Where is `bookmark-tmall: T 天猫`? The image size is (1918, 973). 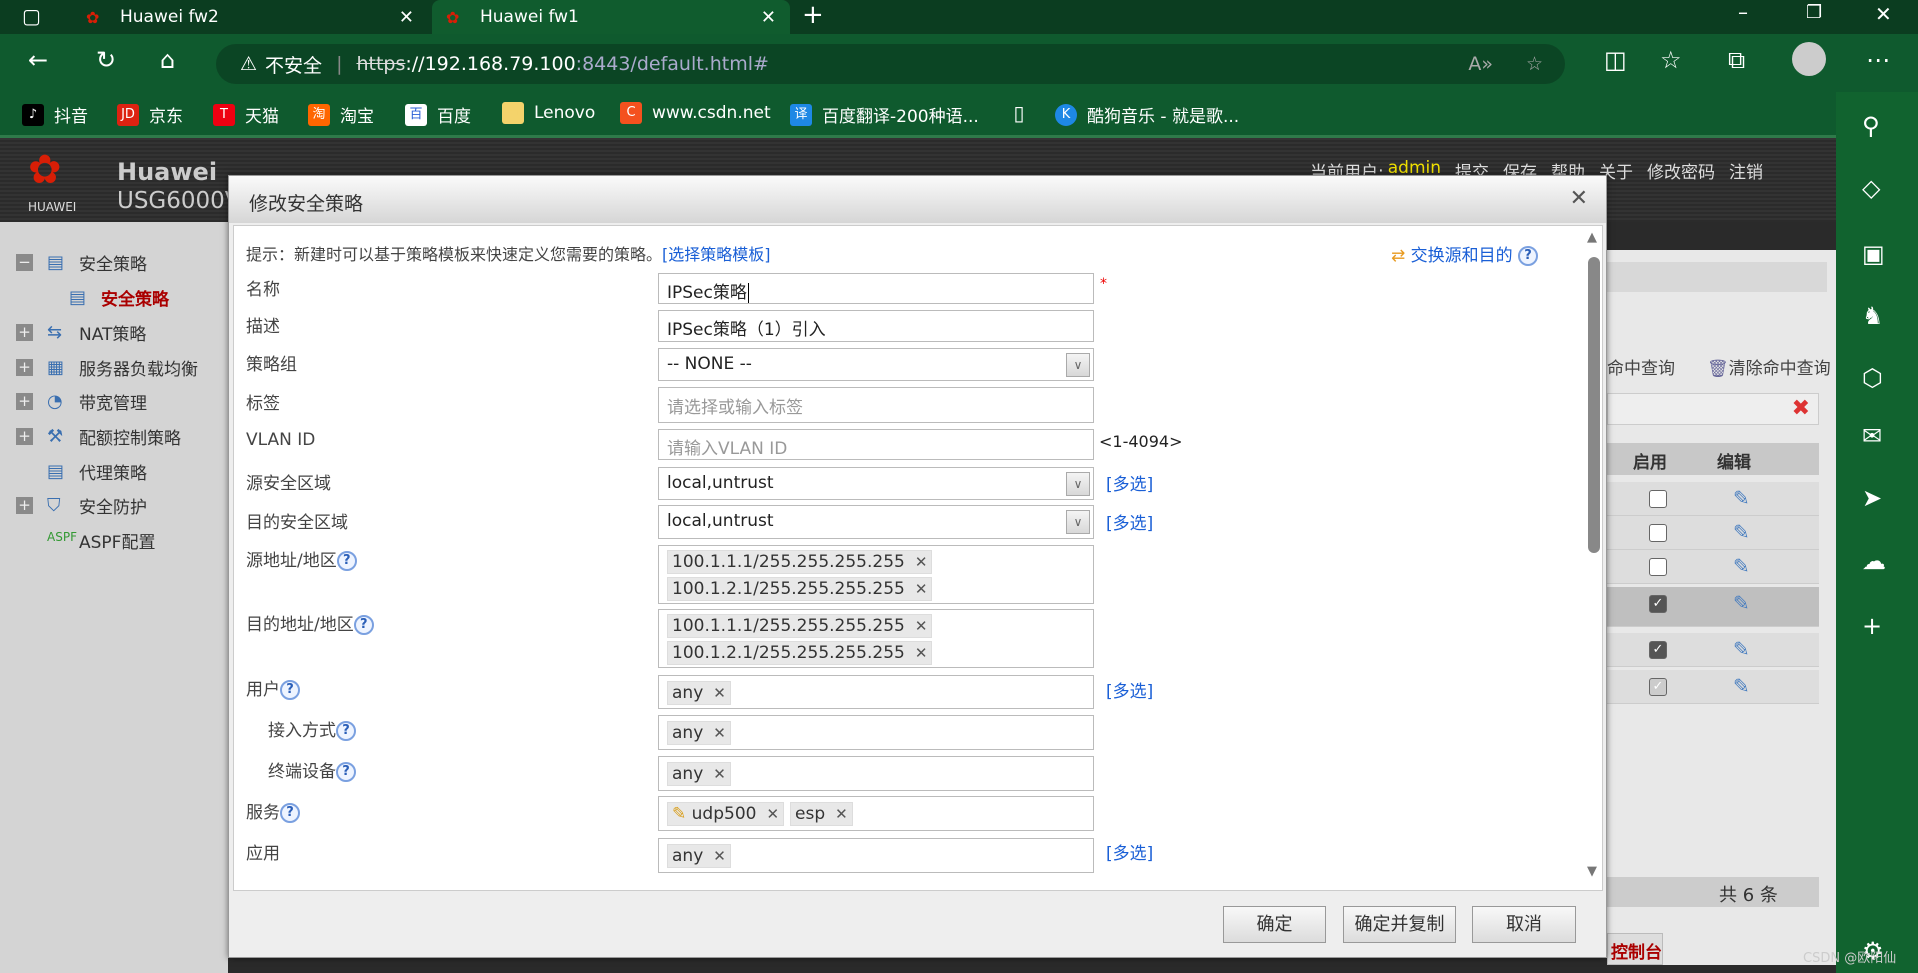 bookmark-tmall: T 天猫 is located at coordinates (246, 114).